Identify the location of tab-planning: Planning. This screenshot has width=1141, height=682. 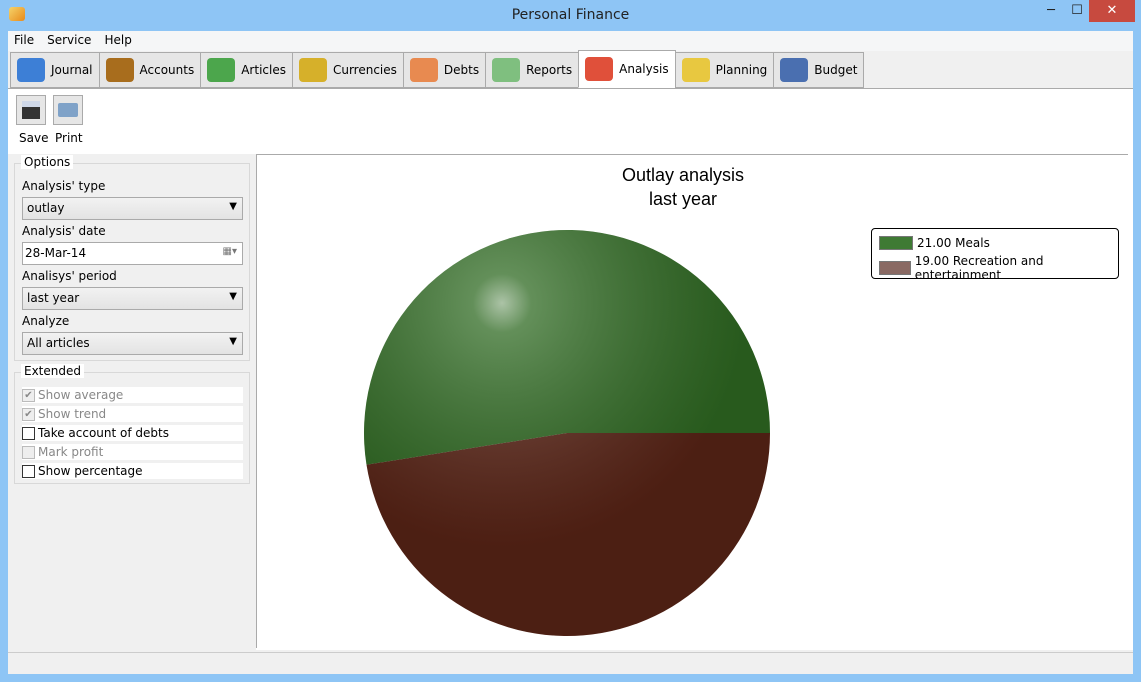
(724, 70).